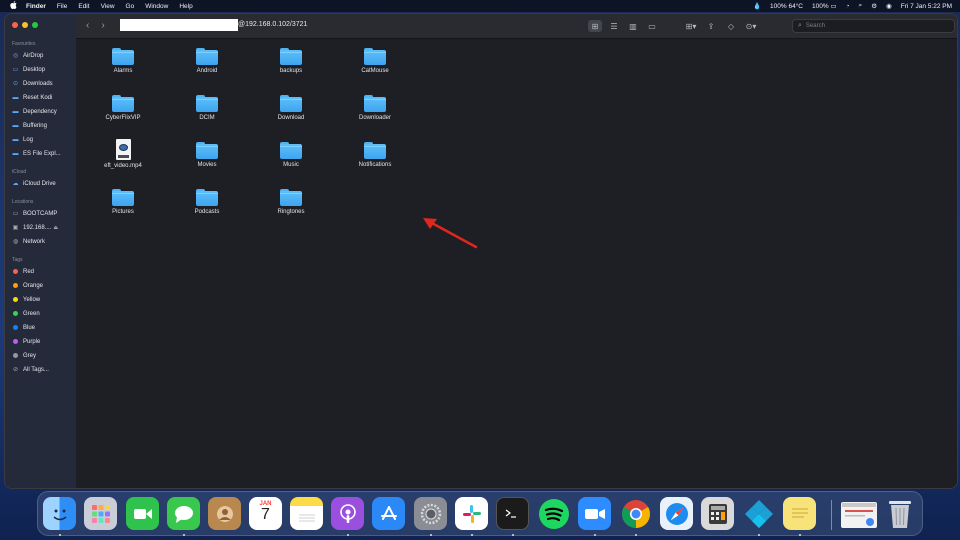  Describe the element at coordinates (123, 61) in the screenshot. I see `folder-alarms: Alarms` at that location.